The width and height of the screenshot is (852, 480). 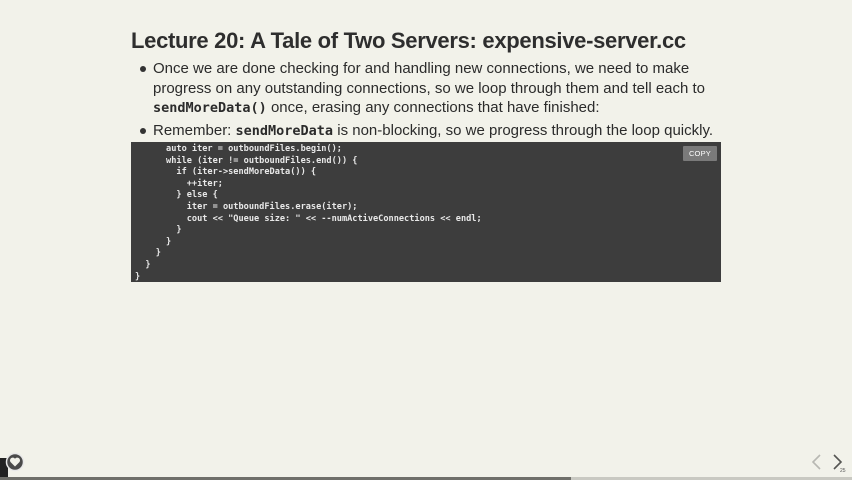 What do you see at coordinates (843, 471) in the screenshot?
I see `slide-number: 25` at bounding box center [843, 471].